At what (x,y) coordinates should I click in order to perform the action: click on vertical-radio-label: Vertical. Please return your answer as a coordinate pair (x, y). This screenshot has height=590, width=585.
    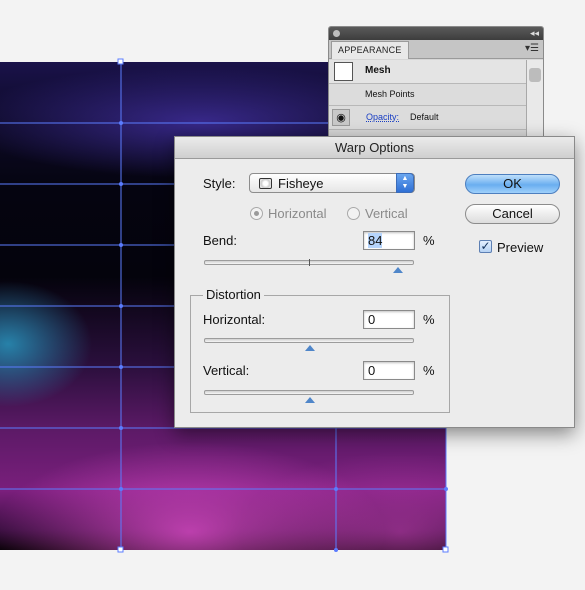
    Looking at the image, I should click on (386, 213).